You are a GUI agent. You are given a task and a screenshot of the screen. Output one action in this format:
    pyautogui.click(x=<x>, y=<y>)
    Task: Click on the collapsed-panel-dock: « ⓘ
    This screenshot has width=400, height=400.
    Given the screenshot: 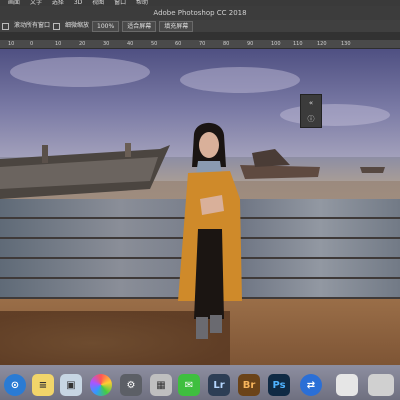 What is the action you would take?
    pyautogui.click(x=311, y=111)
    